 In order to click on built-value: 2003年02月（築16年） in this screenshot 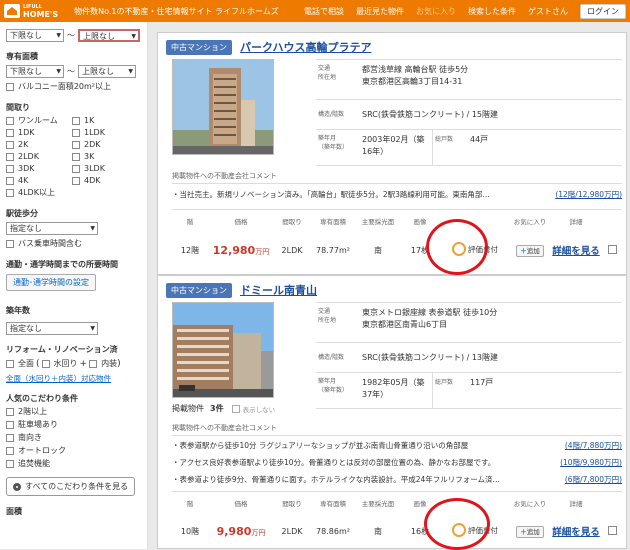, I will do `click(393, 145)`.